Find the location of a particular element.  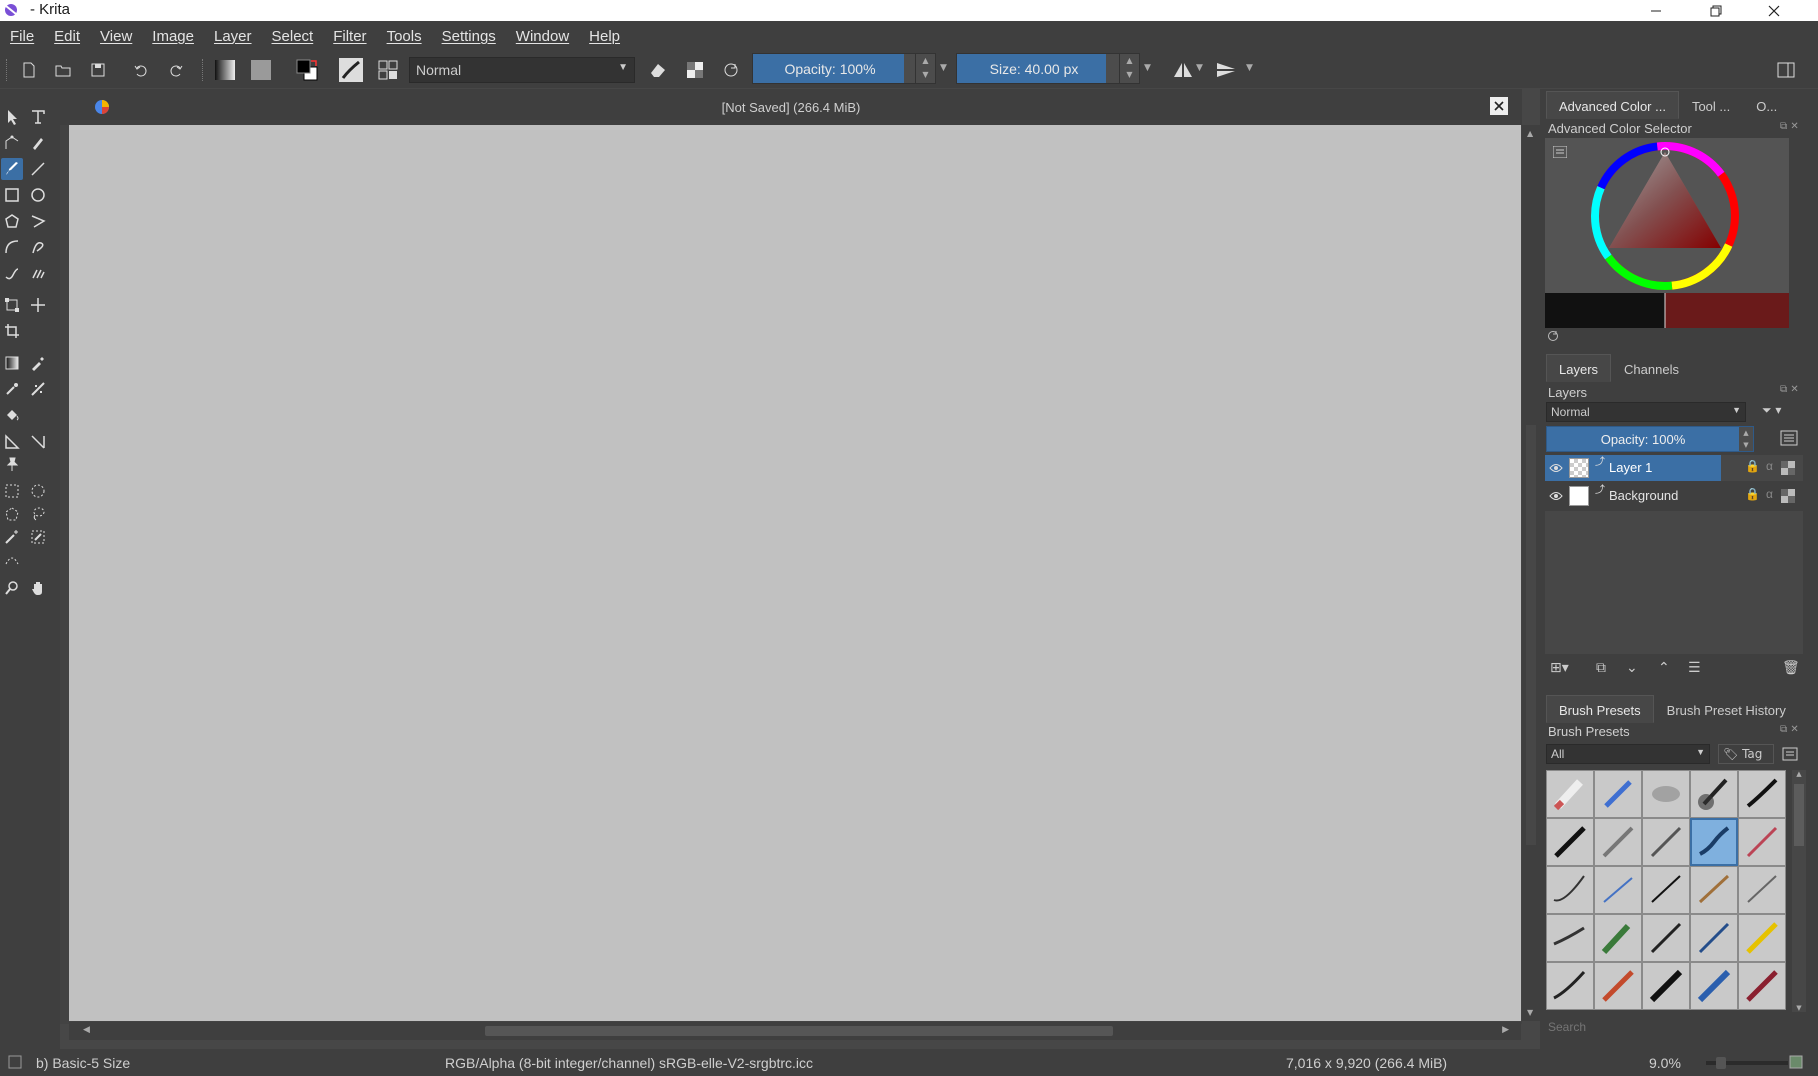

restore-button is located at coordinates (1716, 10).